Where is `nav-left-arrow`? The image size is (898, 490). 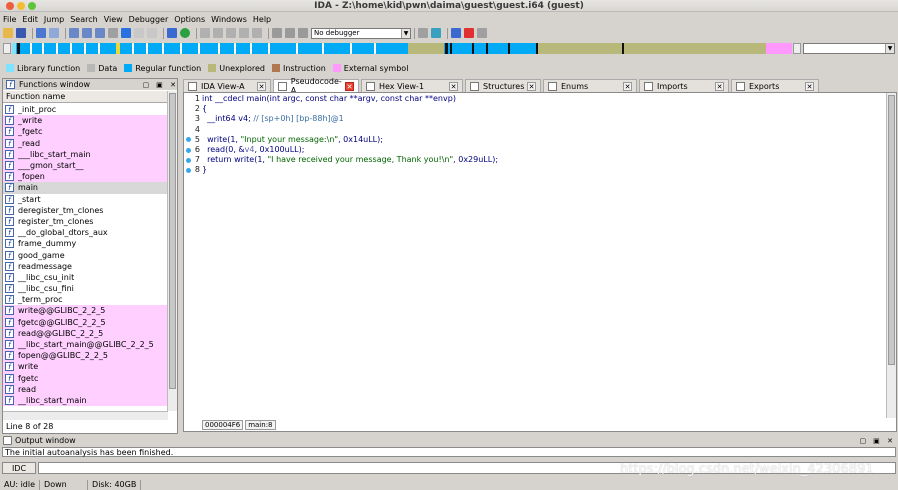
nav-left-arrow is located at coordinates (7, 48).